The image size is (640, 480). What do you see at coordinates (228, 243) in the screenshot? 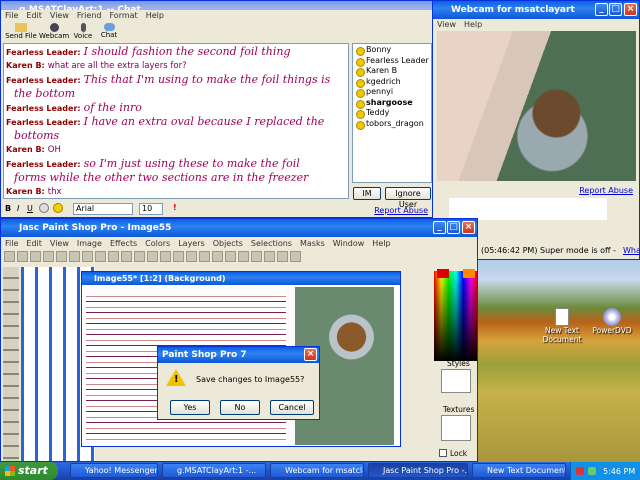
I see `menu-objects: Objects` at bounding box center [228, 243].